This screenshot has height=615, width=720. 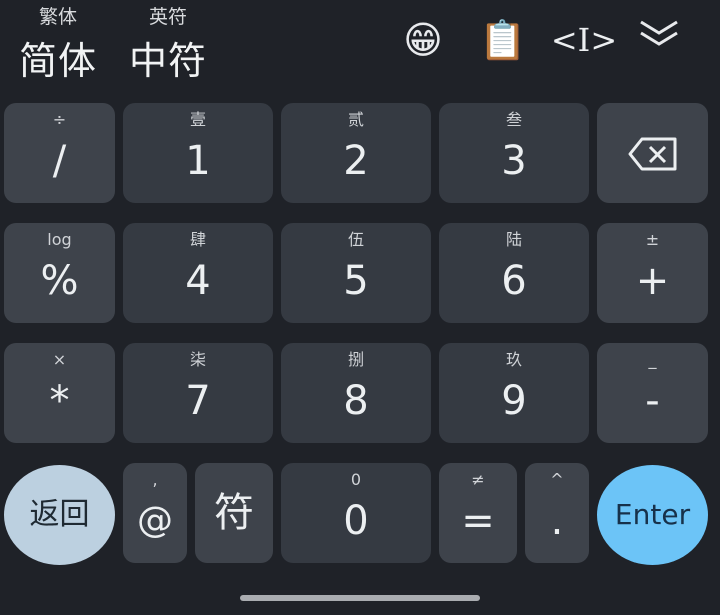 What do you see at coordinates (59, 119) in the screenshot?
I see `divide-key-alt: ÷` at bounding box center [59, 119].